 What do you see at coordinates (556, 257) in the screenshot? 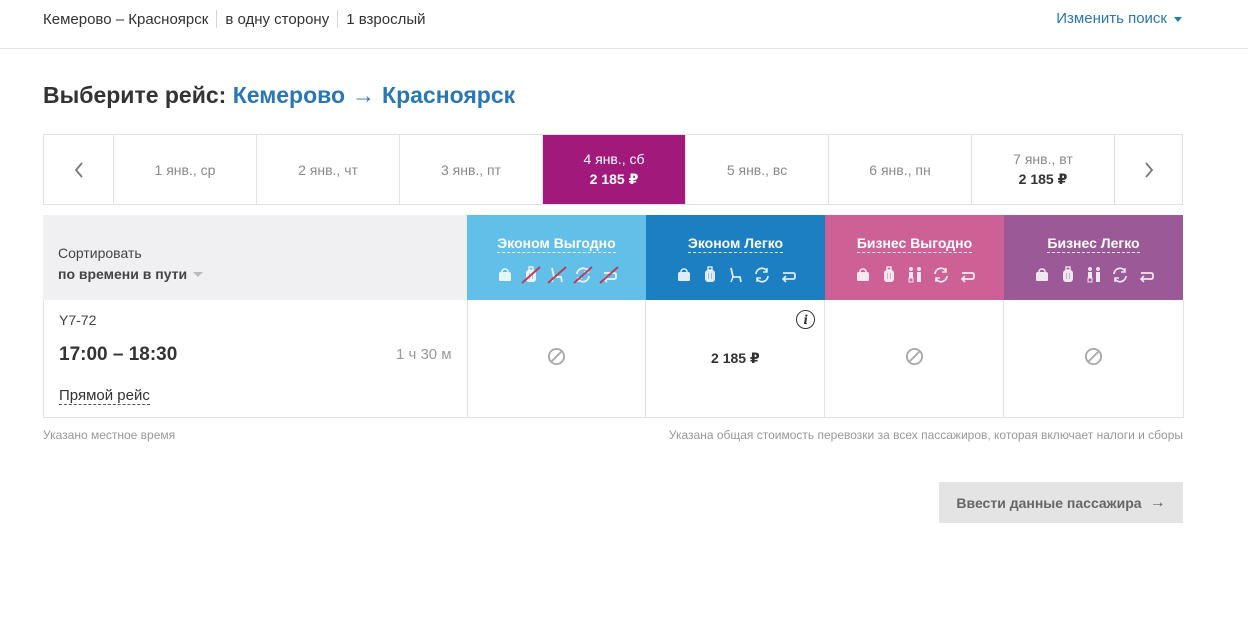
I see `fare-header-econom-vygodno: Эконом Выгодно` at bounding box center [556, 257].